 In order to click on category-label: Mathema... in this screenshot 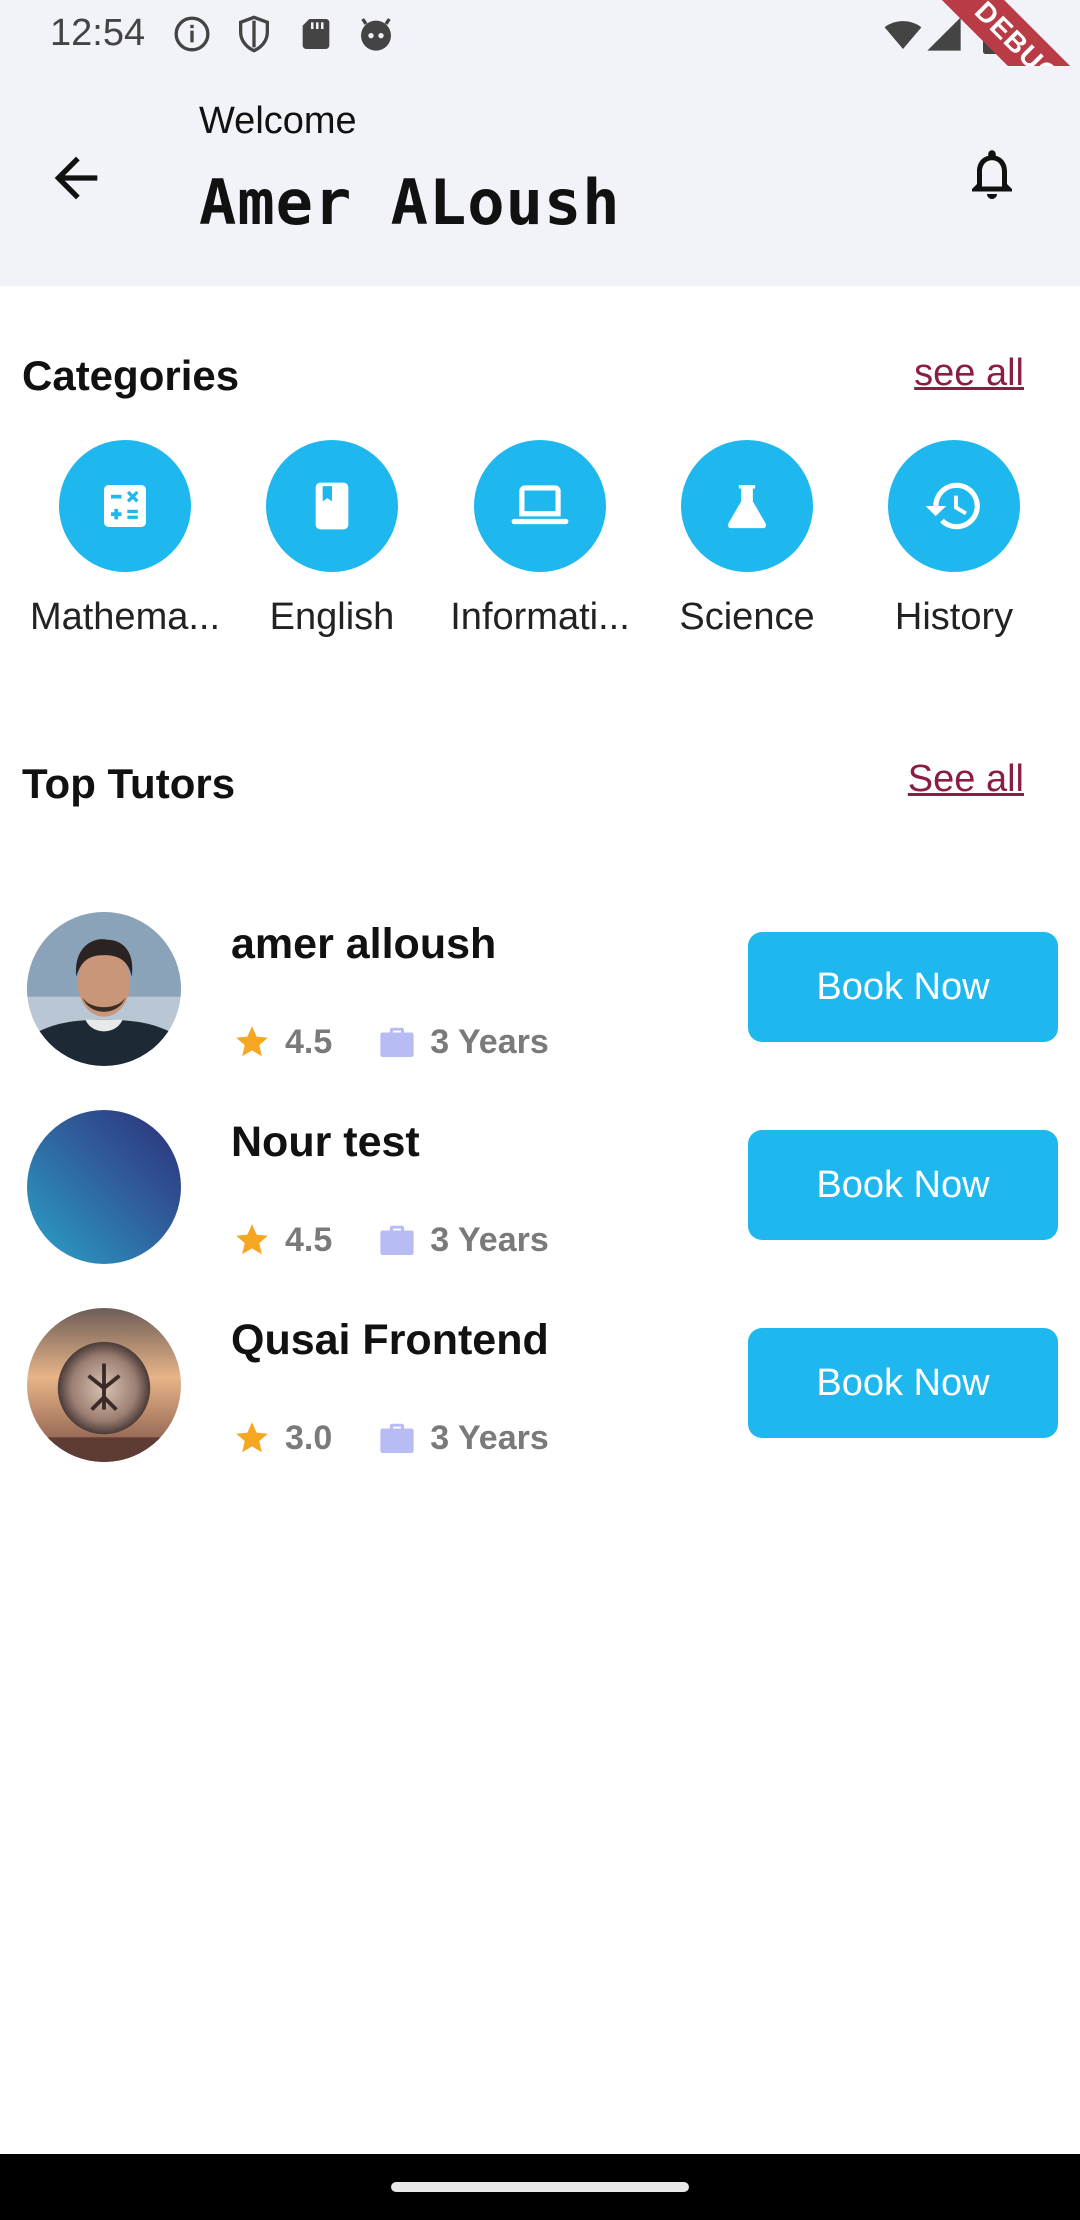, I will do `click(125, 617)`.